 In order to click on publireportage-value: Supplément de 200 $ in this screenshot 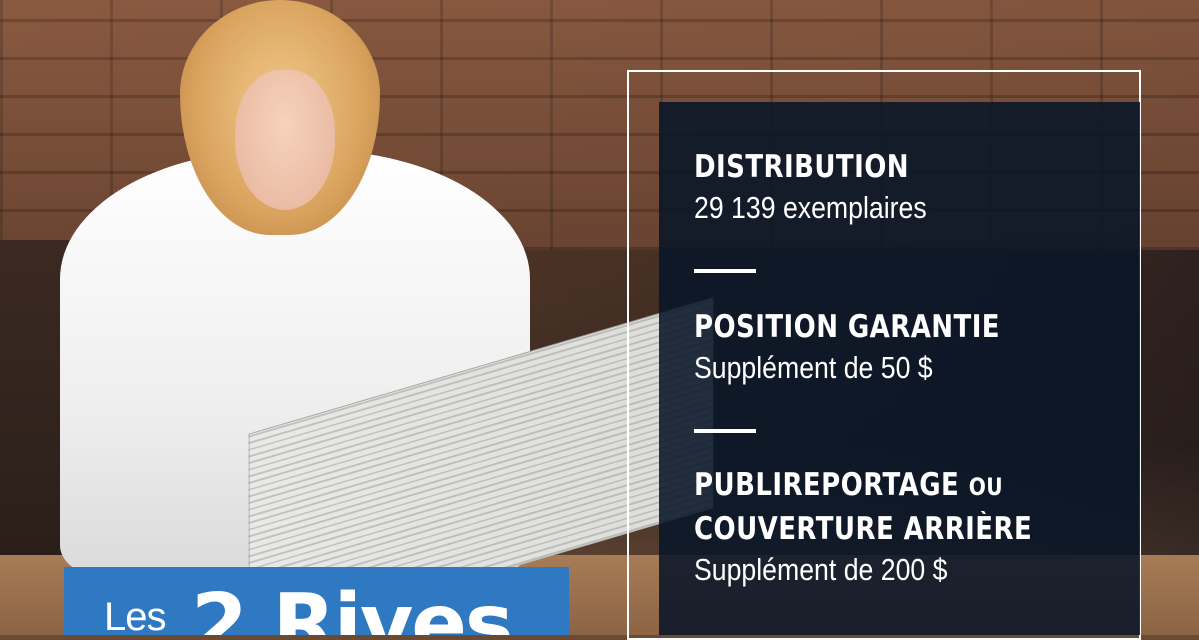, I will do `click(821, 569)`.